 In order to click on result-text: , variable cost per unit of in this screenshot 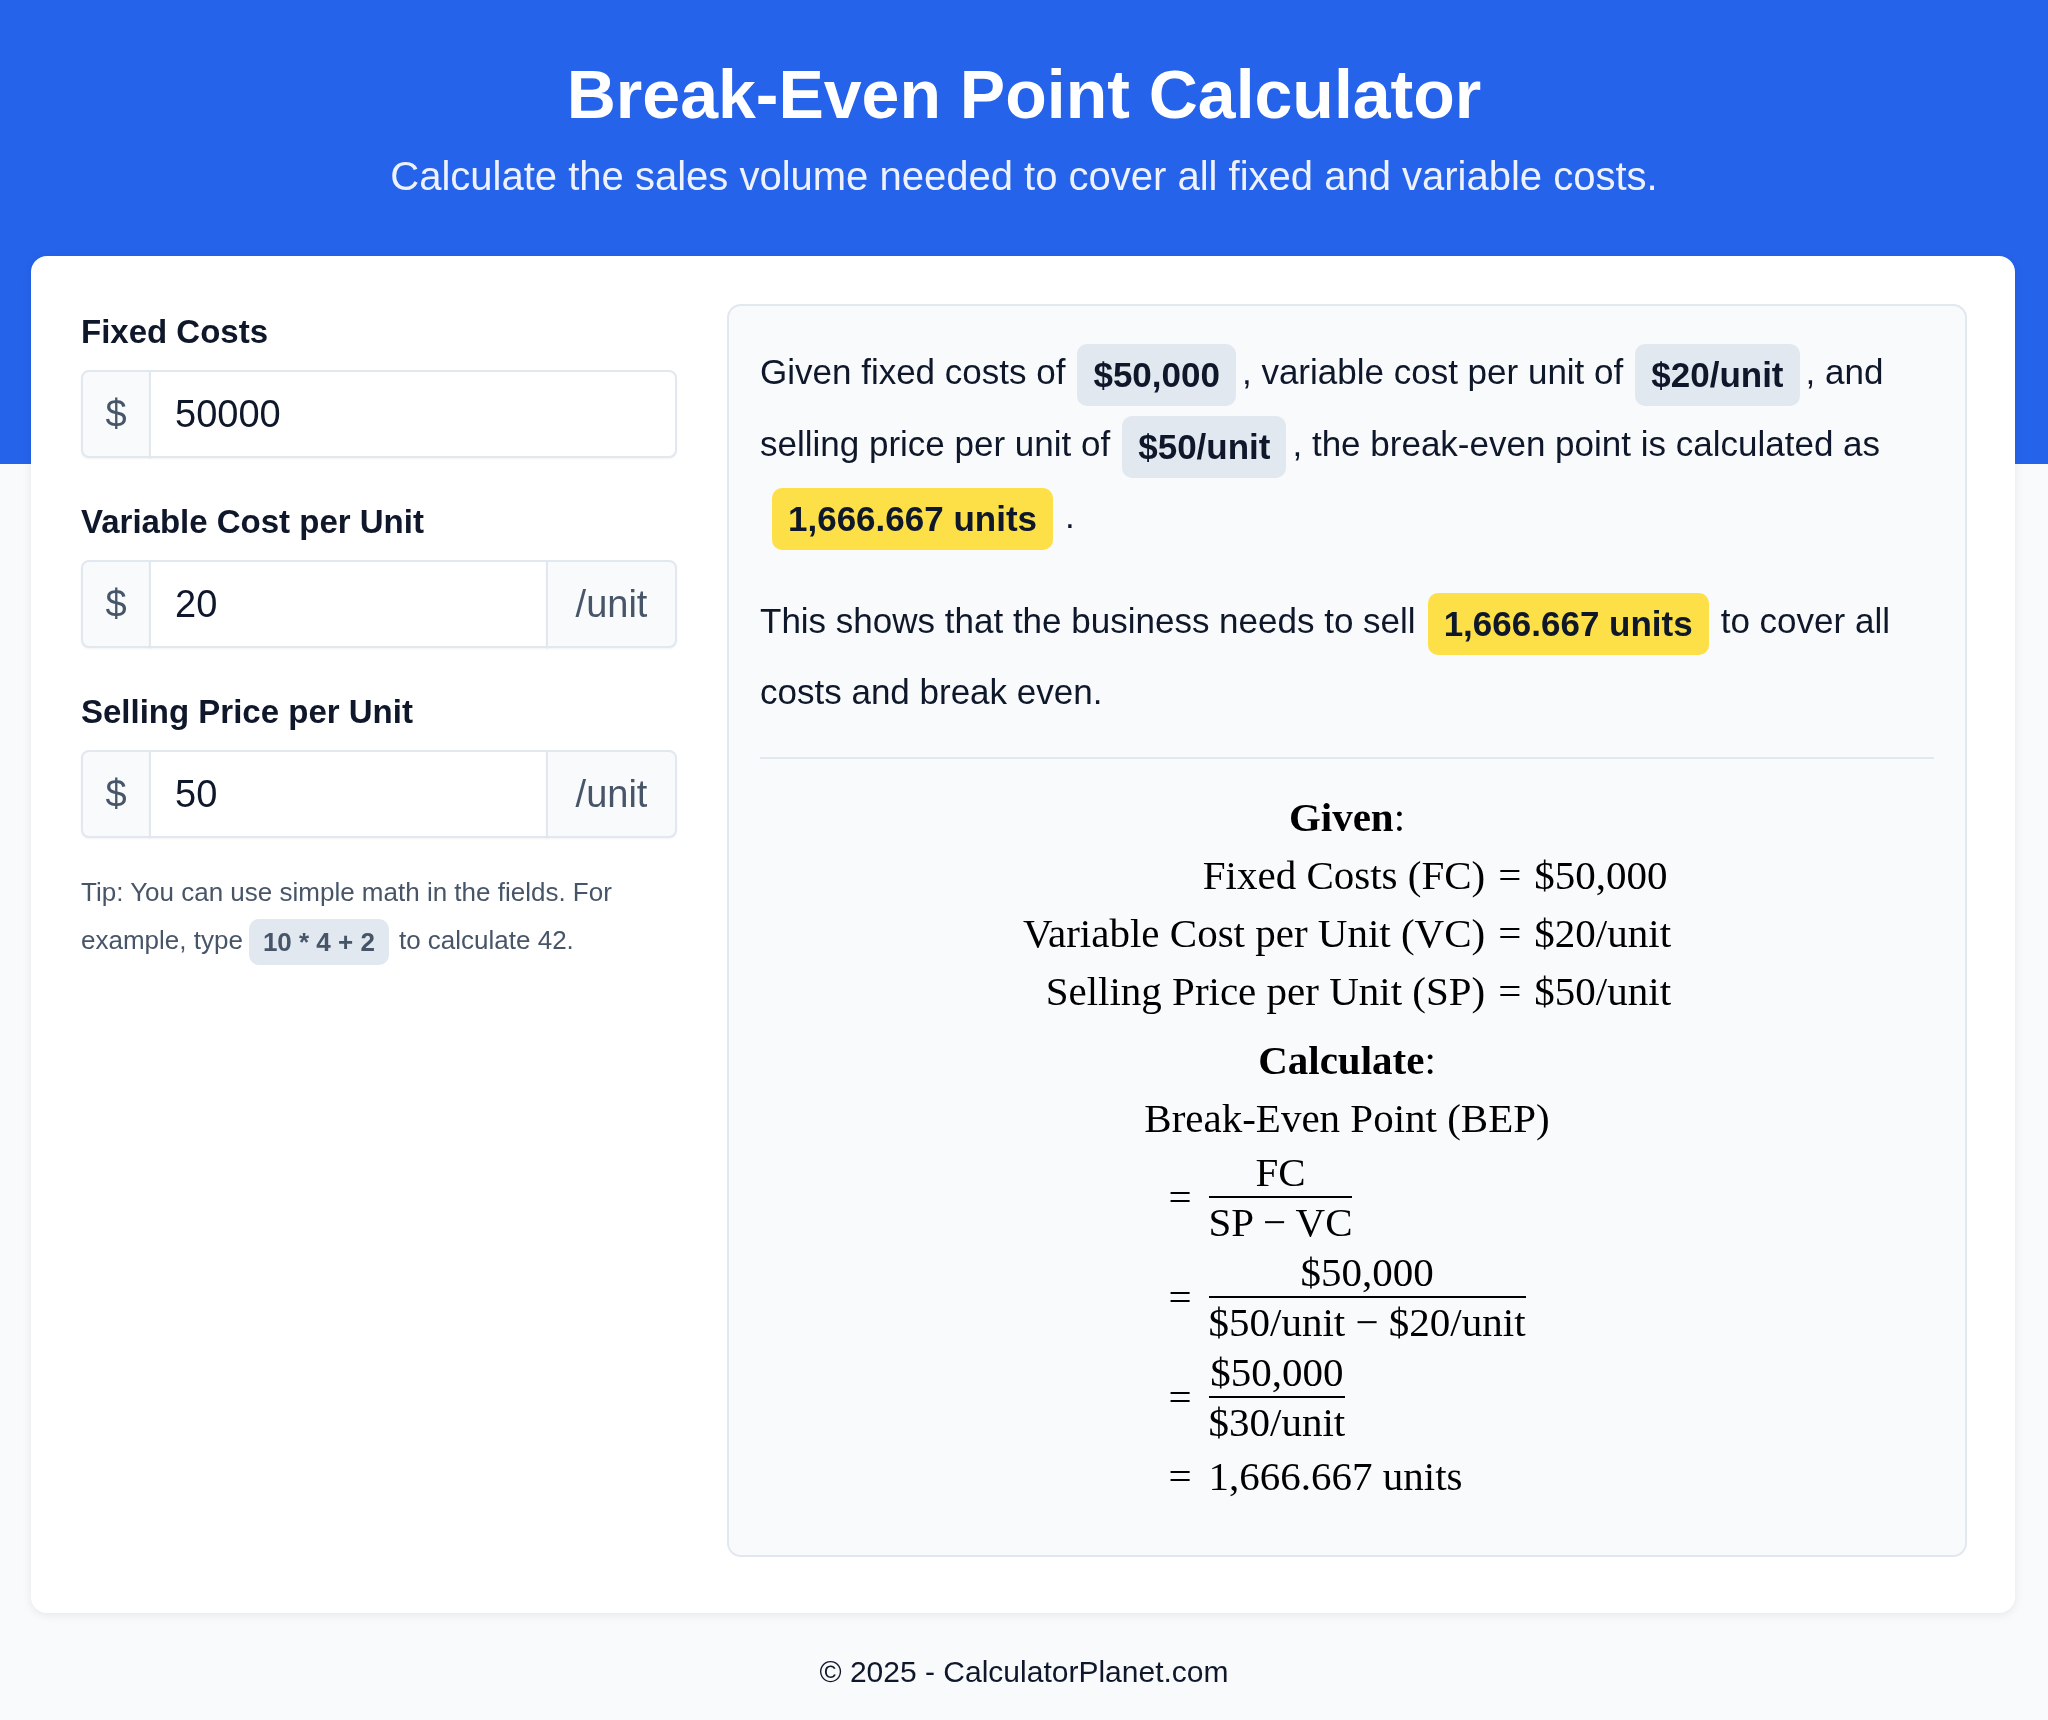, I will do `click(1432, 372)`.